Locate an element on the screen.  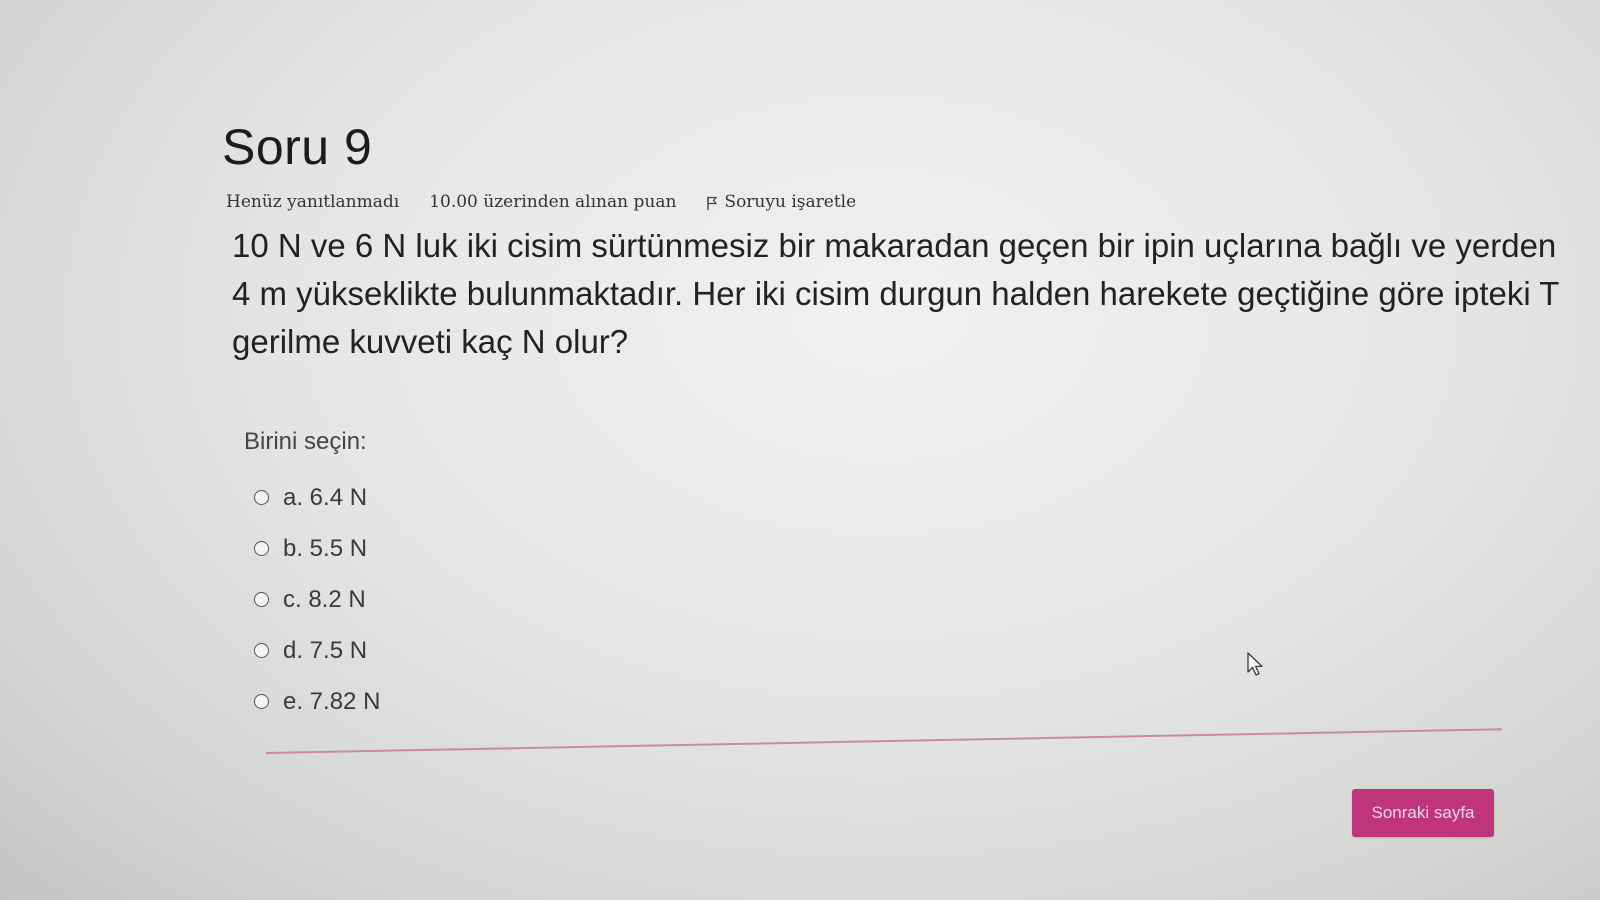
answer-option-a: a. 6.4 N is located at coordinates (317, 497).